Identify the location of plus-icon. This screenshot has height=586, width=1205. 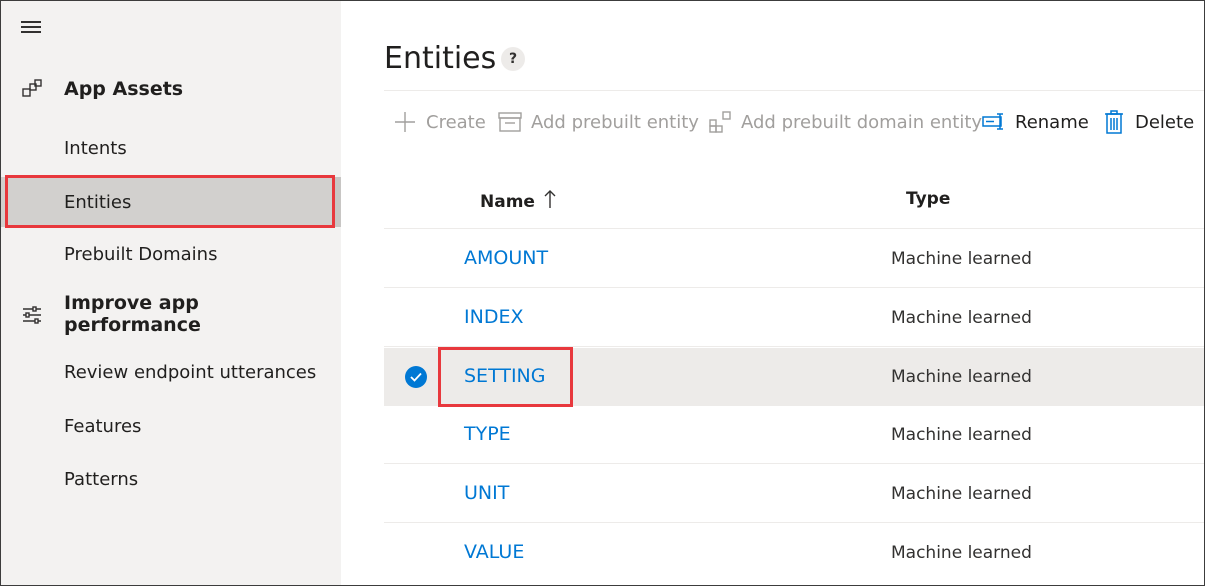
(405, 122).